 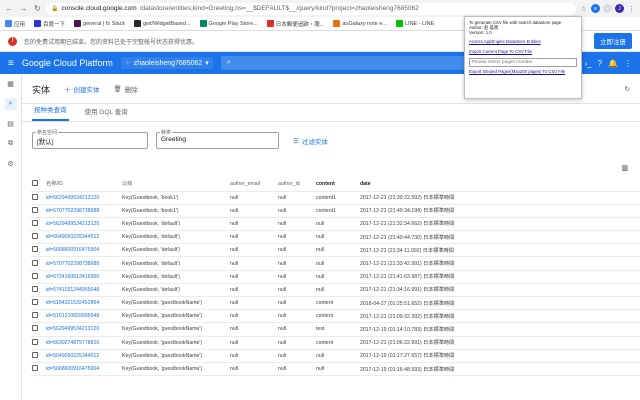 I want to click on kind-select: 种类 Greeting, so click(x=217, y=139).